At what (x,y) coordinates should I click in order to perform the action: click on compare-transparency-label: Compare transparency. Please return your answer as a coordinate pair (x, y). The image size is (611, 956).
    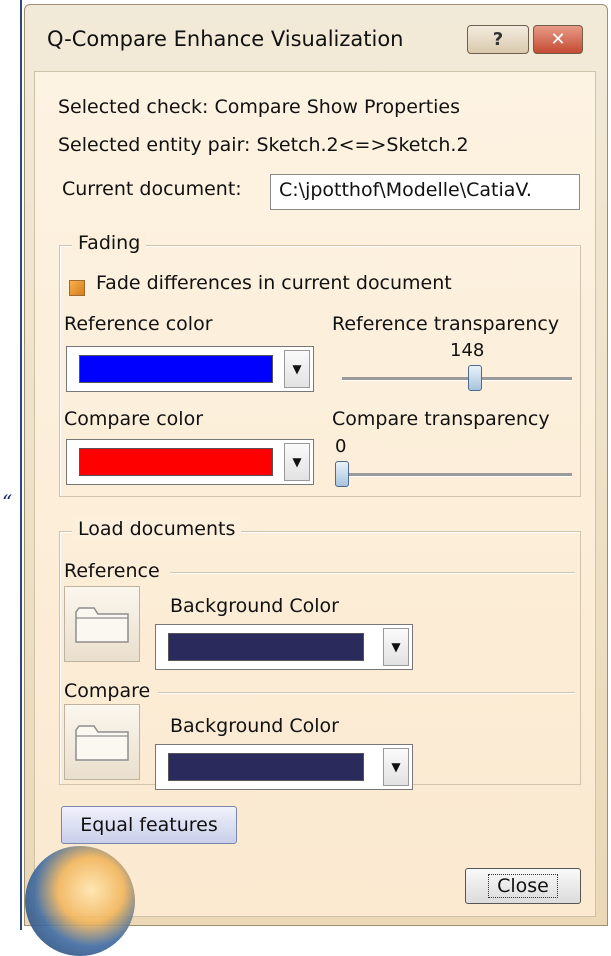
    Looking at the image, I should click on (441, 419).